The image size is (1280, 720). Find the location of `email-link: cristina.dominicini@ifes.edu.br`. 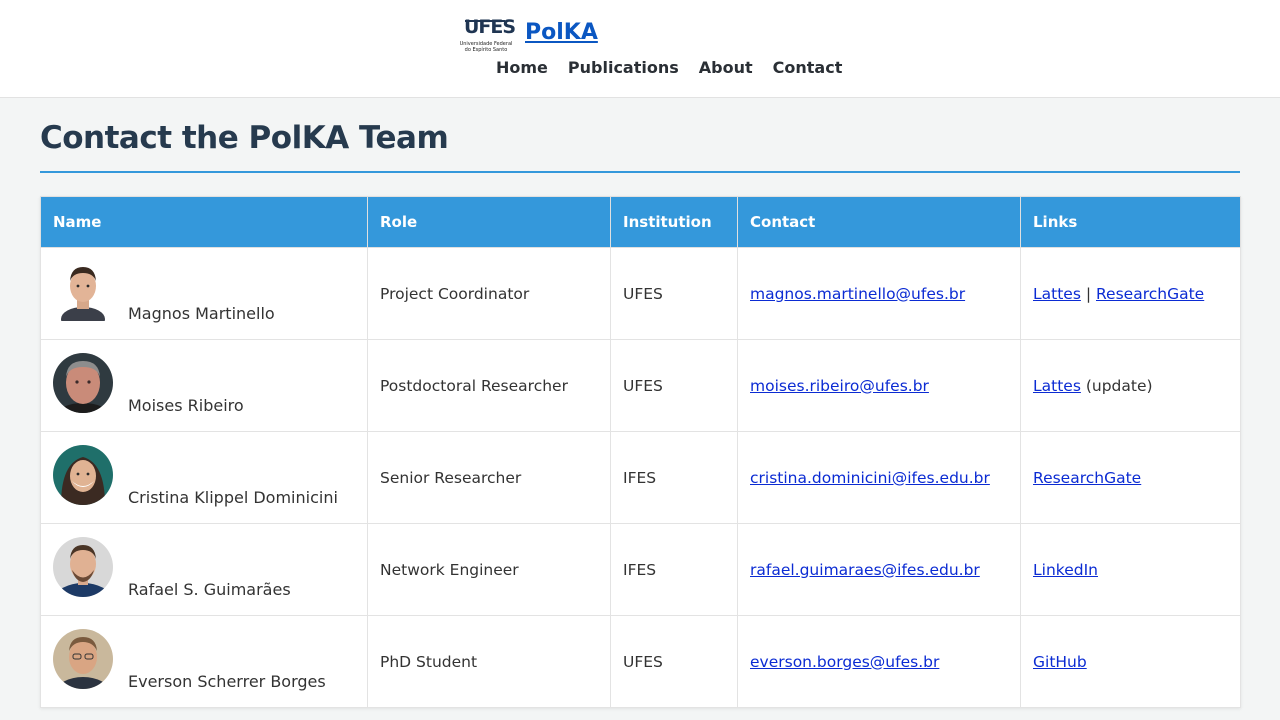

email-link: cristina.dominicini@ifes.edu.br is located at coordinates (870, 478).